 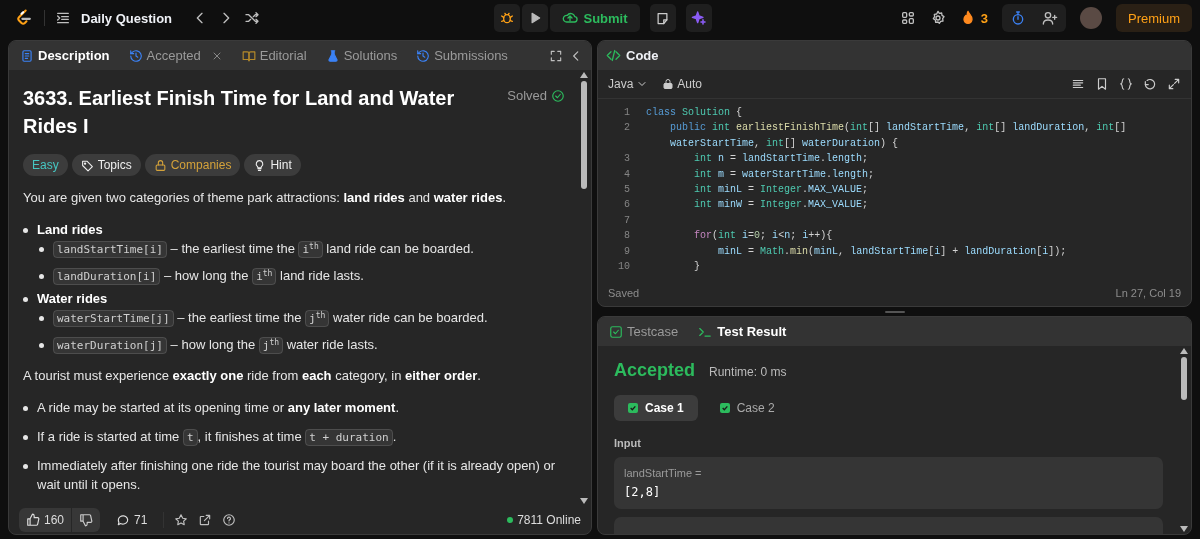 What do you see at coordinates (274, 55) in the screenshot?
I see `tab: Editorial` at bounding box center [274, 55].